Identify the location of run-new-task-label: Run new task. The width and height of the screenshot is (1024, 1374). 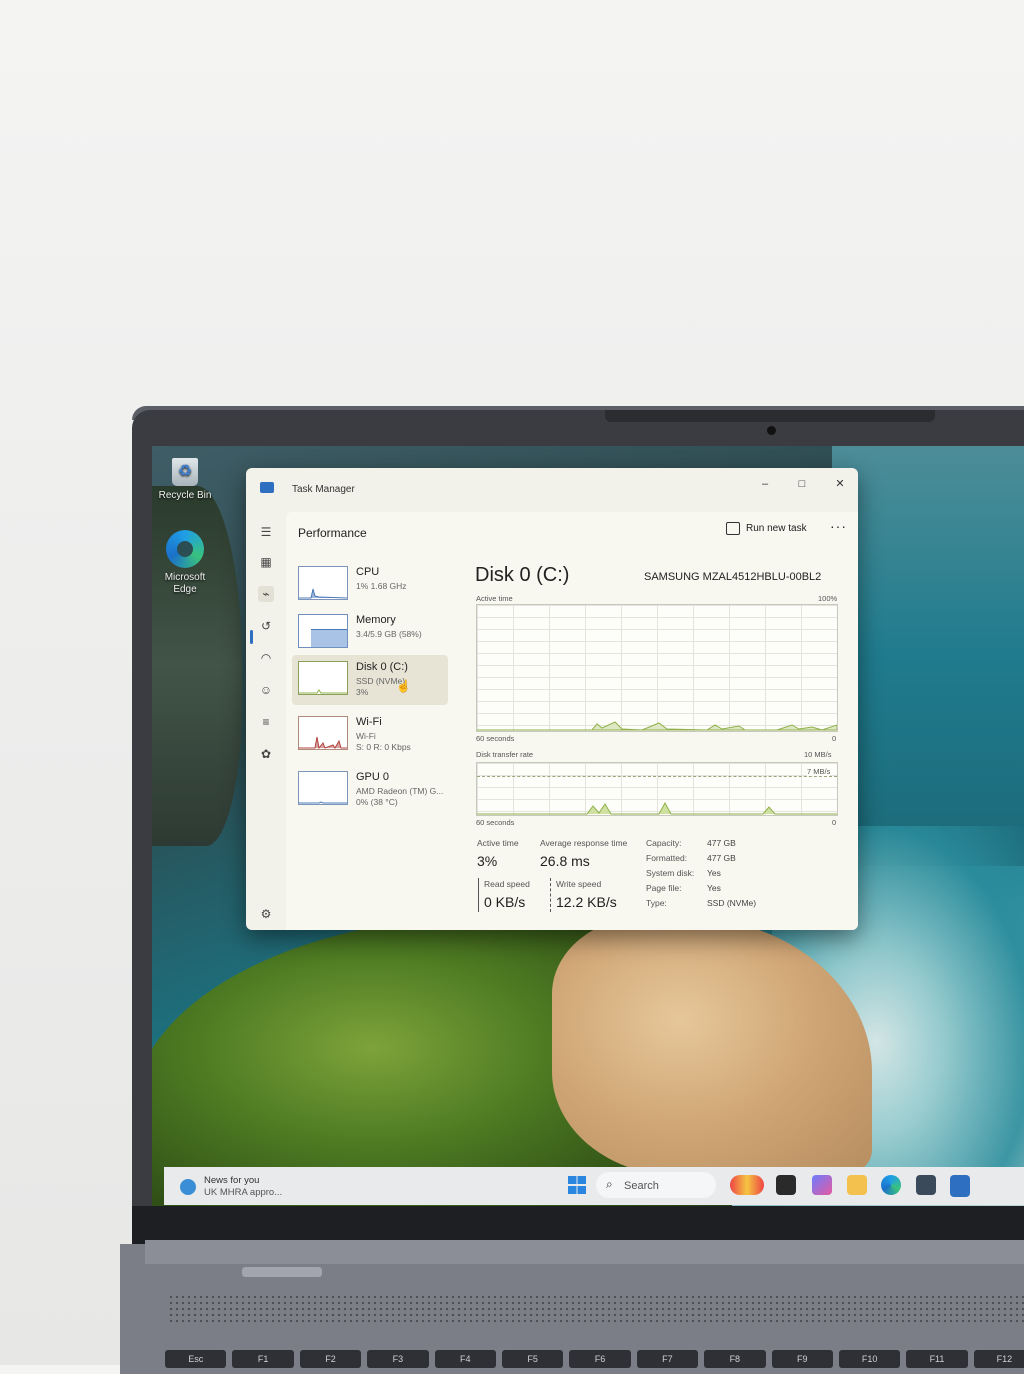
(776, 528).